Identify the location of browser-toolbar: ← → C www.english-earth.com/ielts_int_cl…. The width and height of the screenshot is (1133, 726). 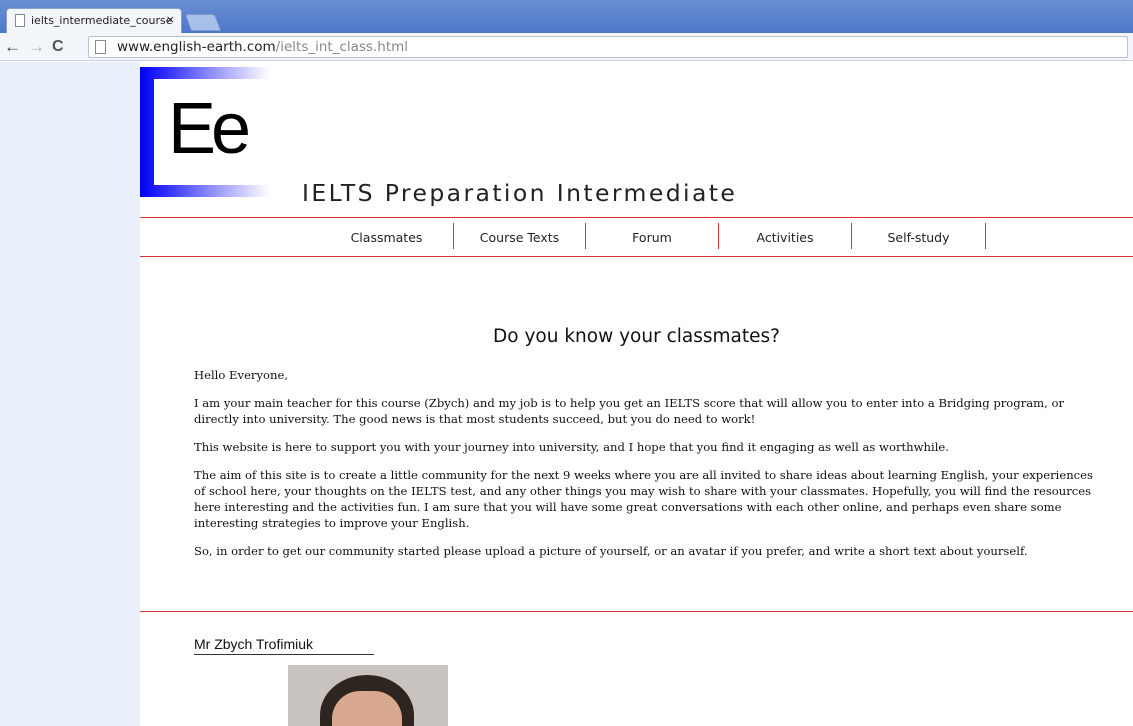
(566, 47).